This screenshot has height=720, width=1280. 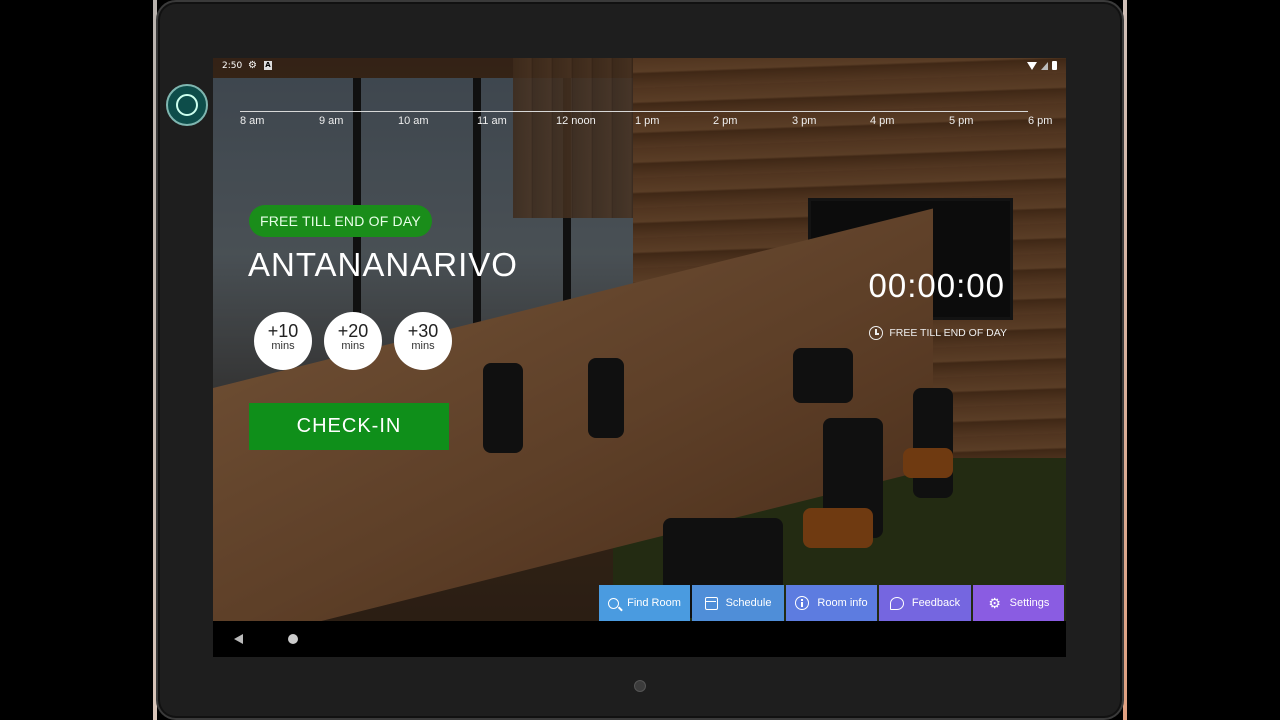 I want to click on extend-10-button: +10 mins, so click(x=283, y=341).